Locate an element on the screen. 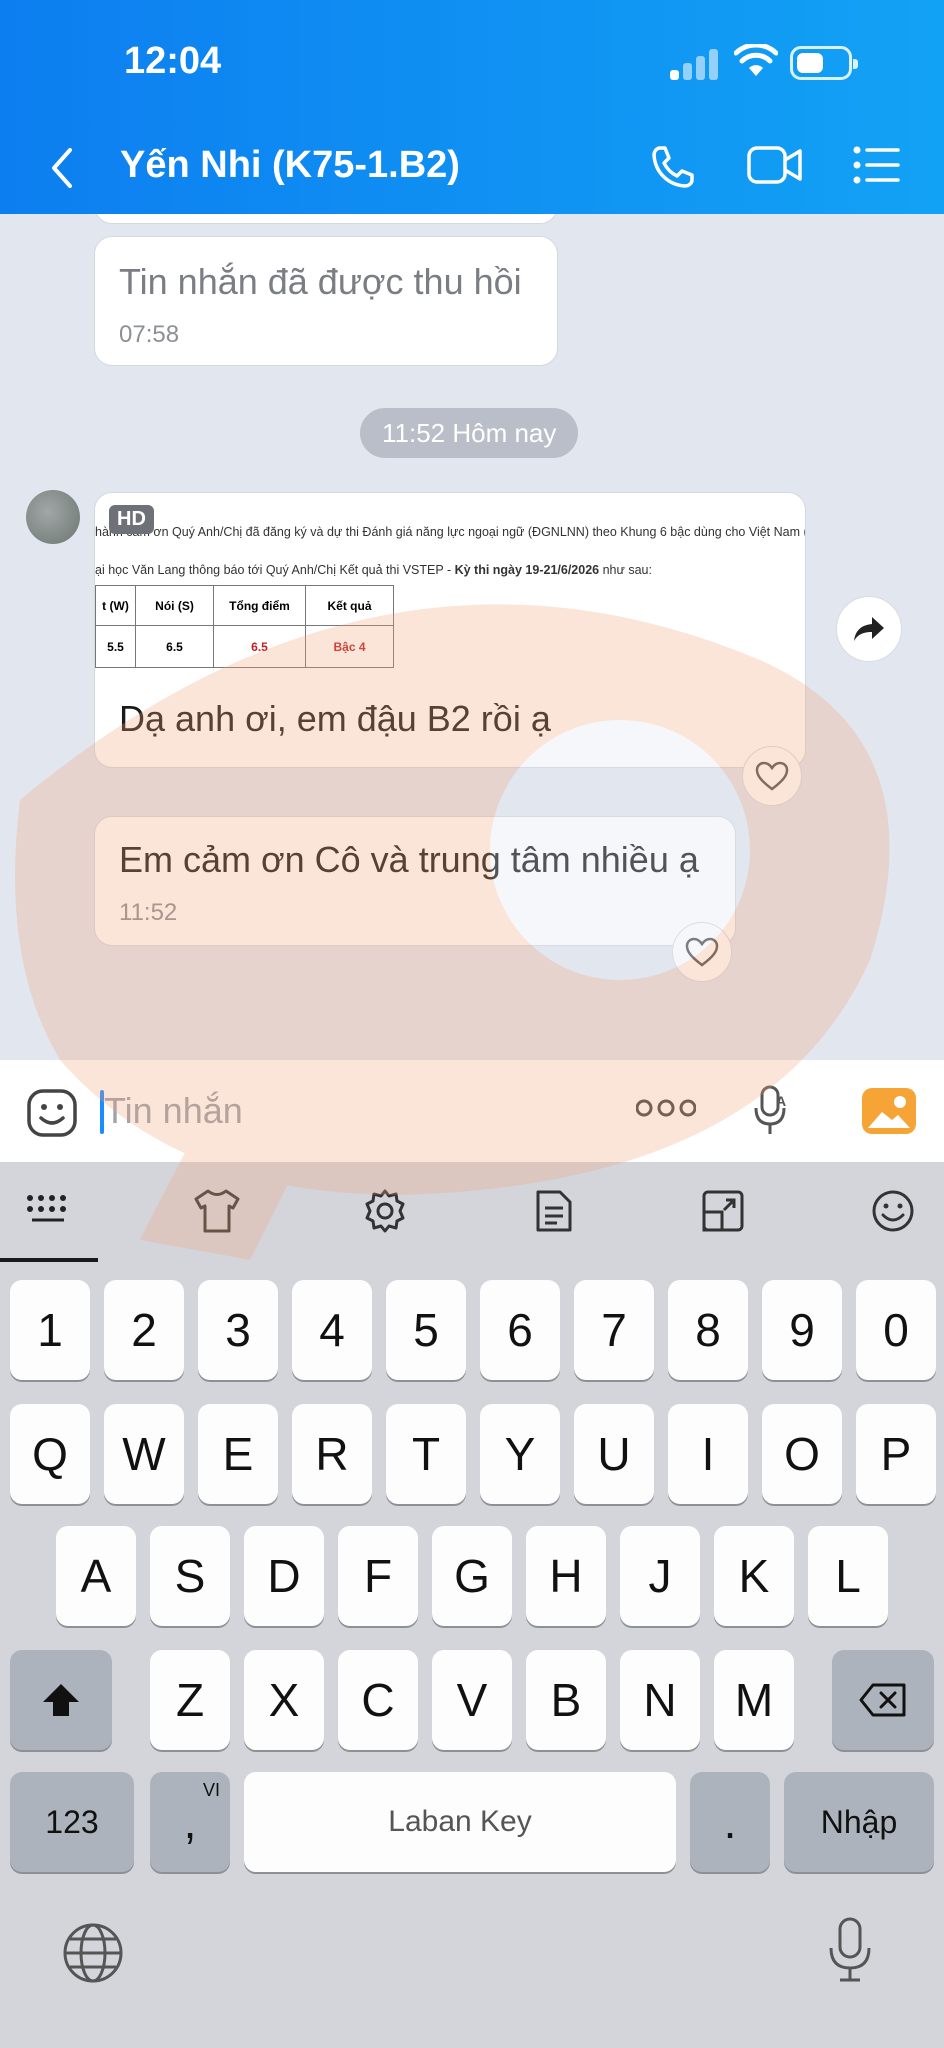  key-x: X is located at coordinates (284, 1700).